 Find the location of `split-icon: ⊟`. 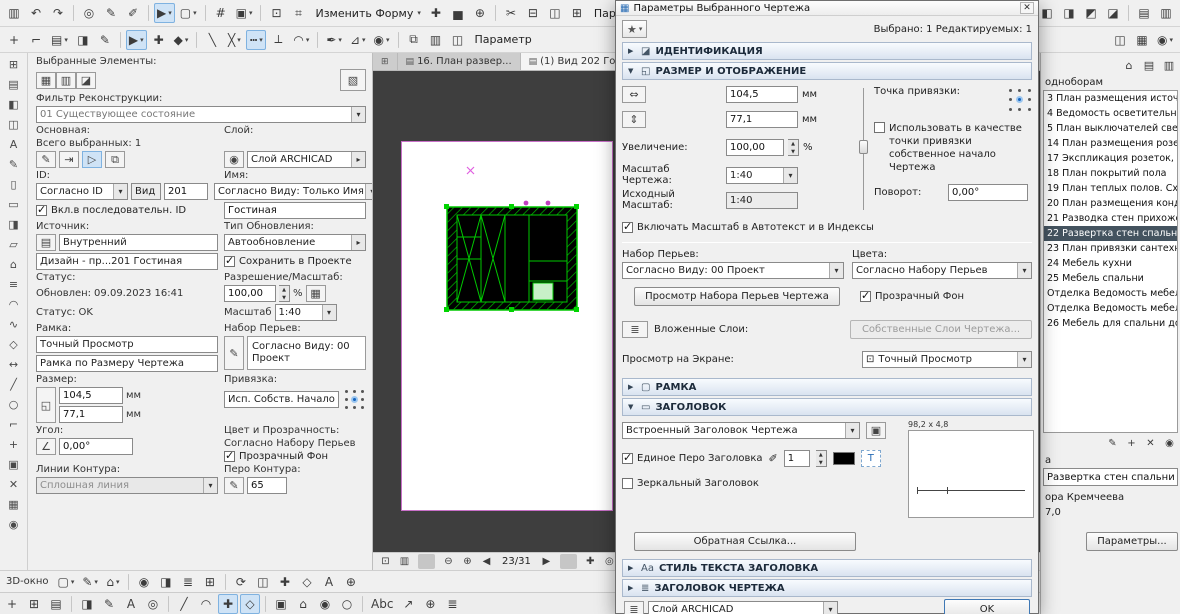

split-icon: ⊟ is located at coordinates (533, 13).